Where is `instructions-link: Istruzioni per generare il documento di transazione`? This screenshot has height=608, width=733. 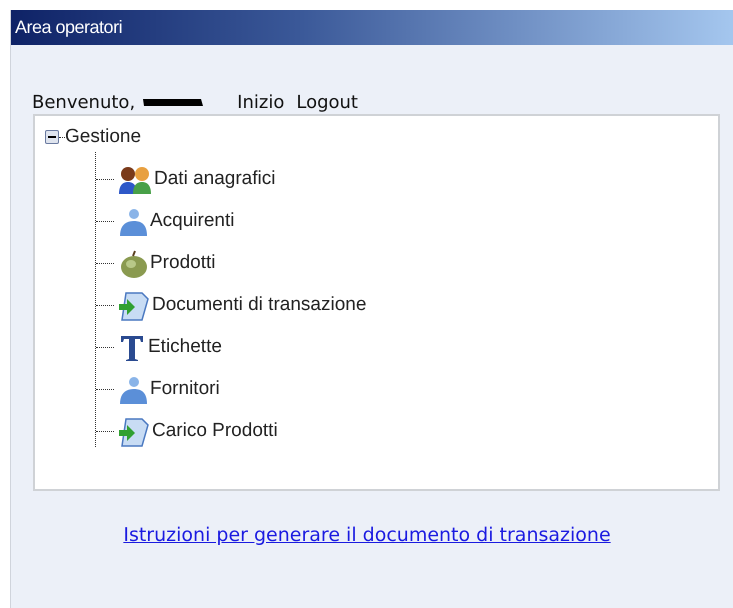
instructions-link: Istruzioni per generare il documento di transazione is located at coordinates (367, 535).